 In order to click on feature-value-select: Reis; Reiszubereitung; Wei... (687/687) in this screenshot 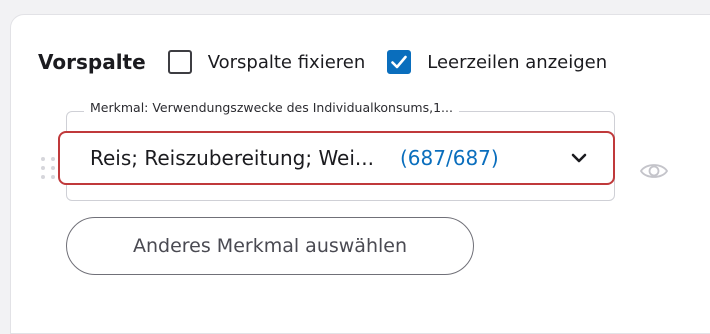, I will do `click(336, 158)`.